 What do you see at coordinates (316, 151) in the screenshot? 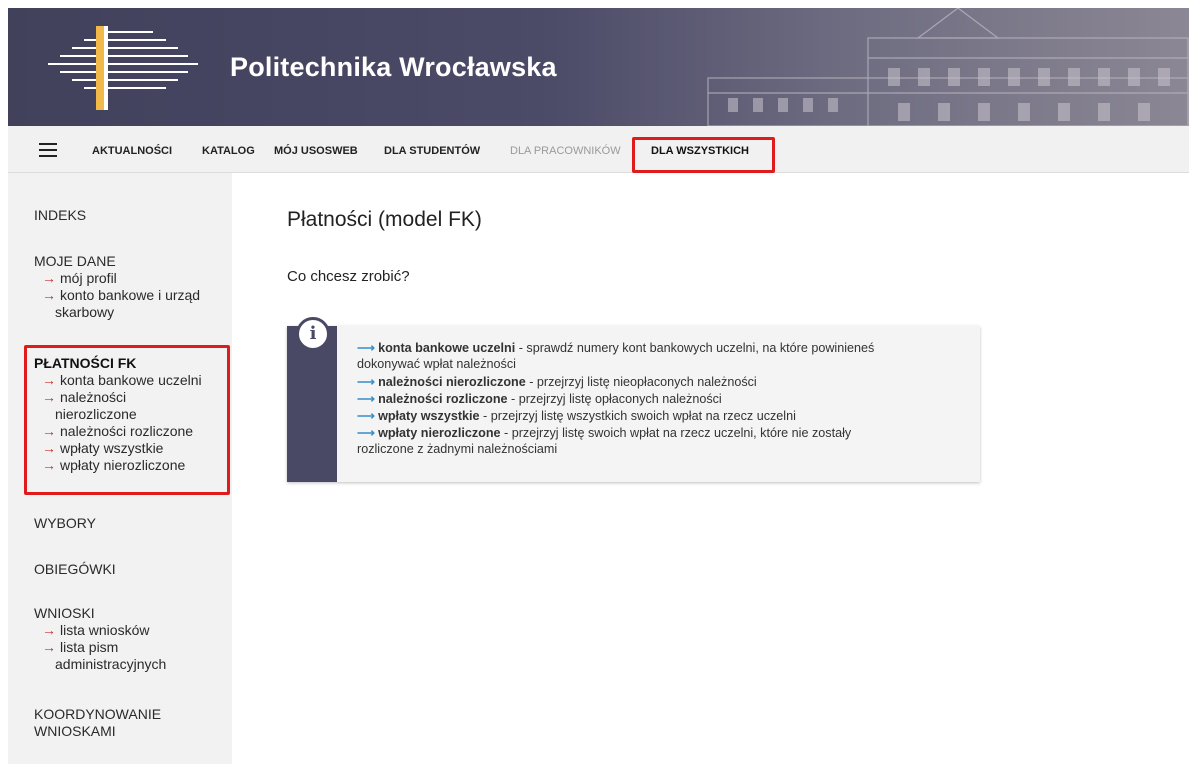
I see `nav-moj-usosweb: MÓJ USOSWEB` at bounding box center [316, 151].